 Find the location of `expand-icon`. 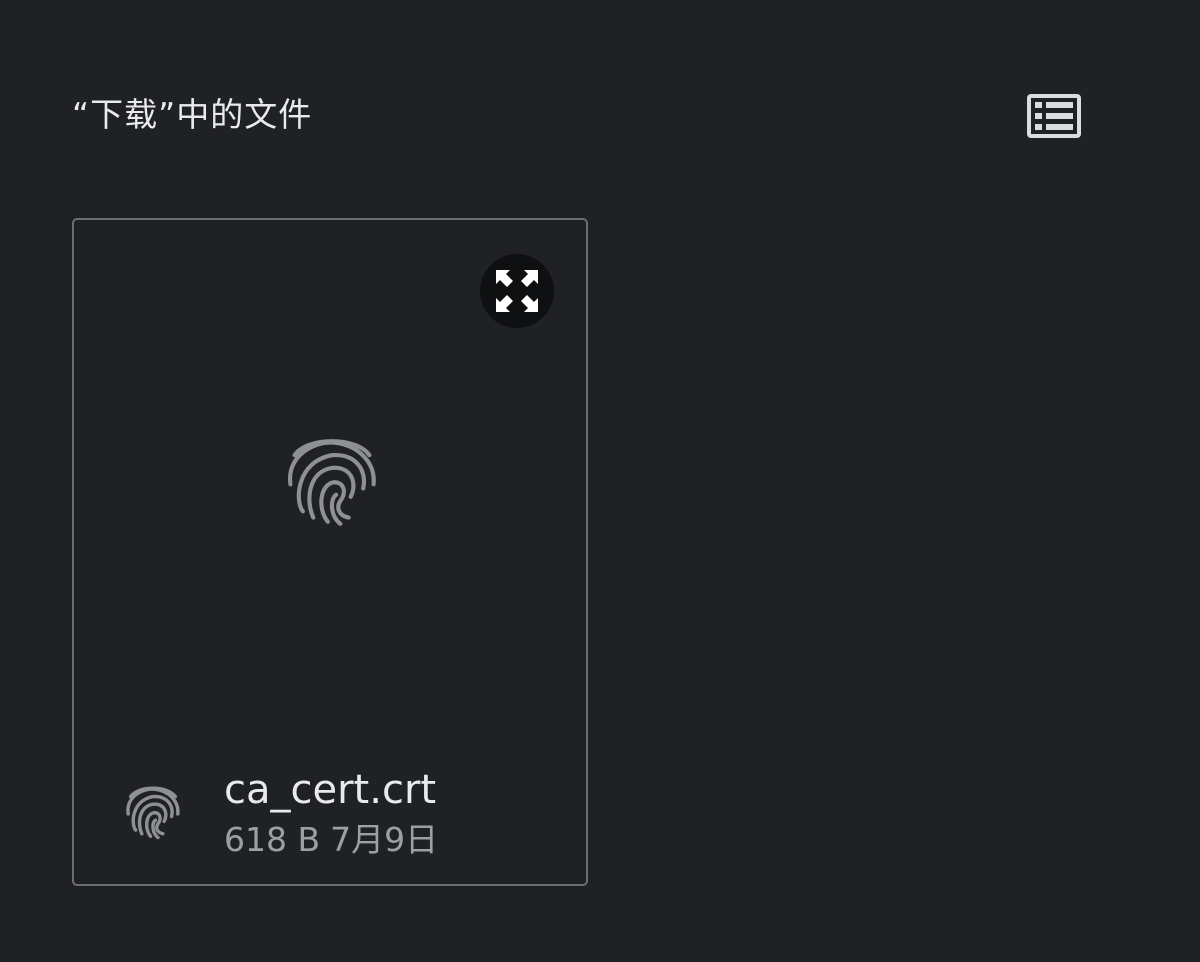

expand-icon is located at coordinates (517, 291).